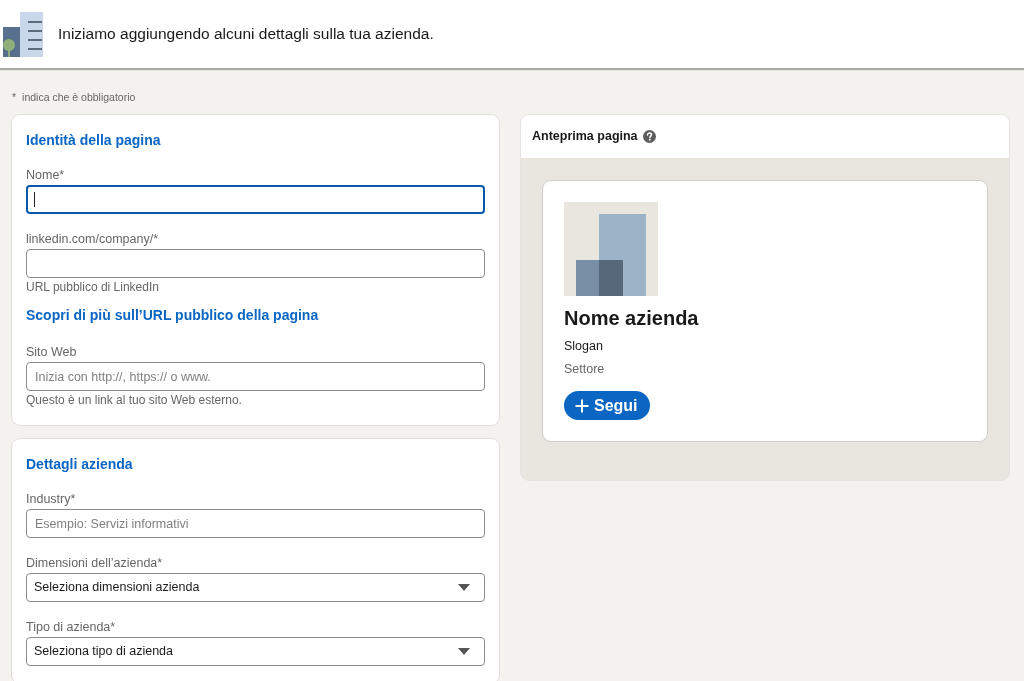 This screenshot has width=1024, height=681. What do you see at coordinates (71, 627) in the screenshot?
I see `field-label: Tipo di azienda*` at bounding box center [71, 627].